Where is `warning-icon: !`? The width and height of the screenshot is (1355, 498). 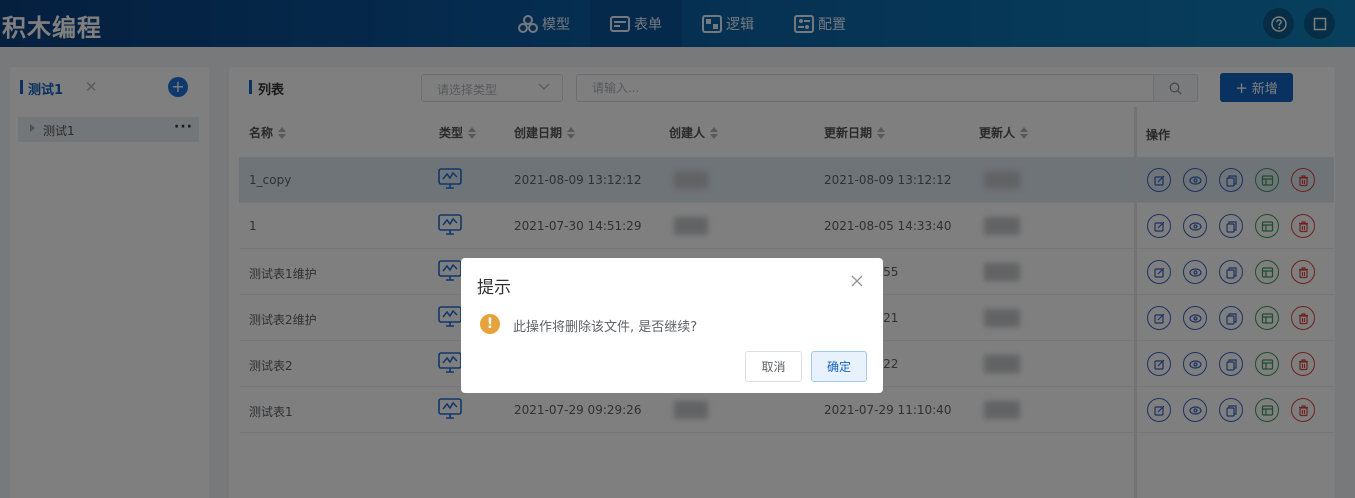
warning-icon: ! is located at coordinates (490, 324).